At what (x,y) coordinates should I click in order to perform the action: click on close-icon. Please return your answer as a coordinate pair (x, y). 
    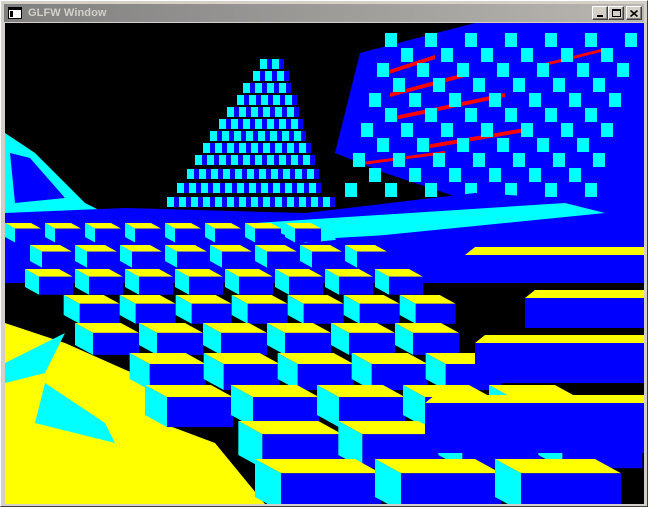
    Looking at the image, I should click on (634, 13).